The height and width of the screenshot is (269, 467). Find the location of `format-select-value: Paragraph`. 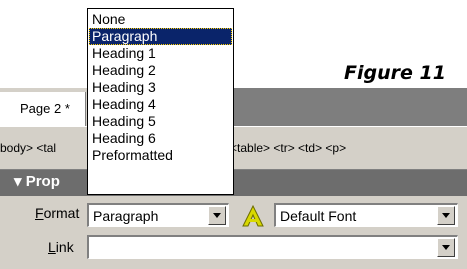

format-select-value: Paragraph is located at coordinates (126, 216).